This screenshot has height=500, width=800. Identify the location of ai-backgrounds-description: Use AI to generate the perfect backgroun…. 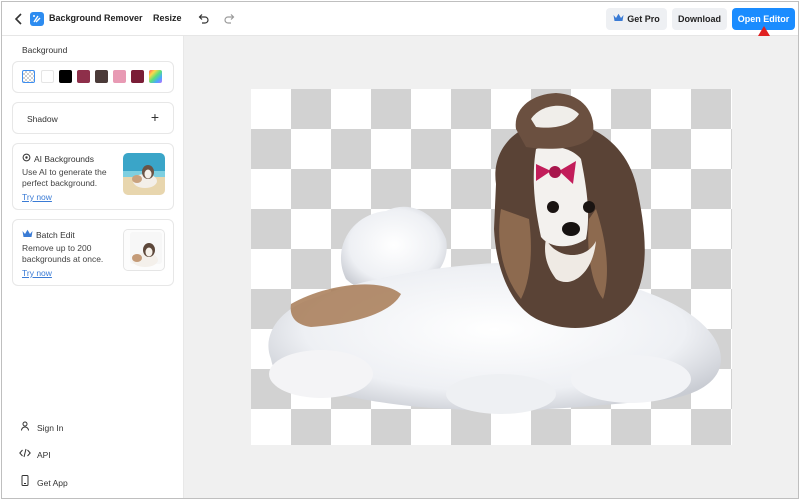
(64, 177).